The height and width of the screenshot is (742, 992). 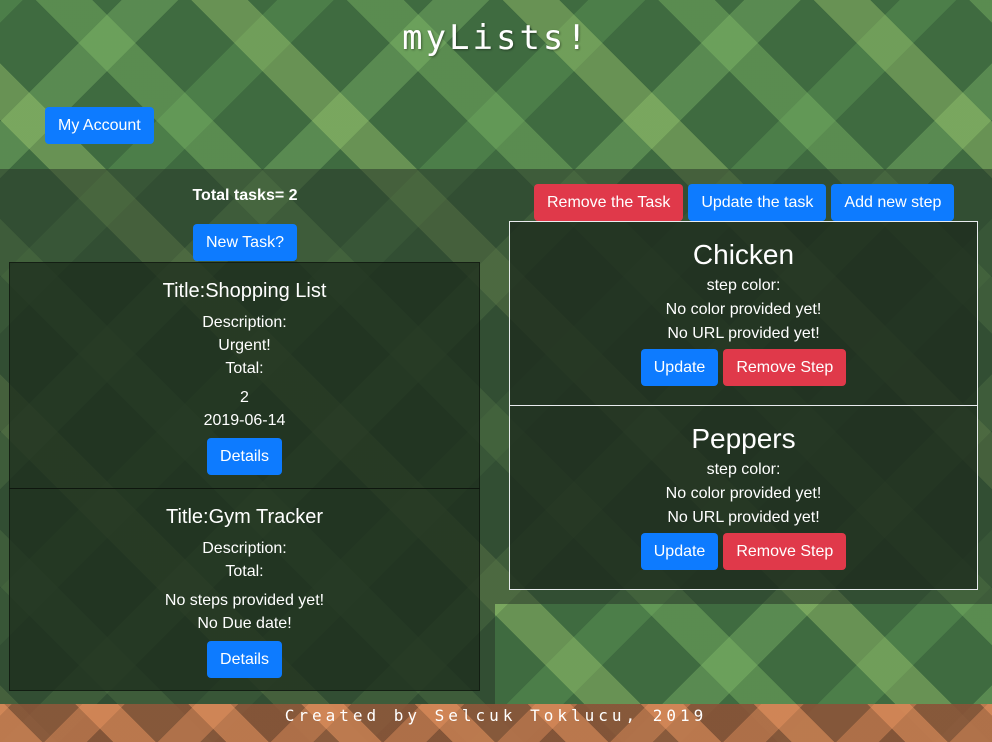 I want to click on total-tasks-label: Total tasks= 2, so click(x=245, y=195).